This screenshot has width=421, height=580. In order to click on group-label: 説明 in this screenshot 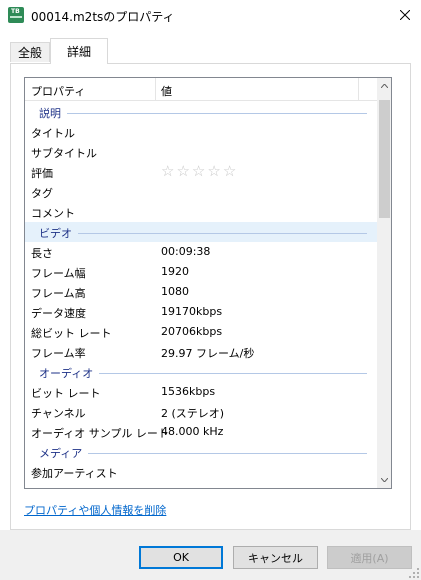, I will do `click(53, 113)`.